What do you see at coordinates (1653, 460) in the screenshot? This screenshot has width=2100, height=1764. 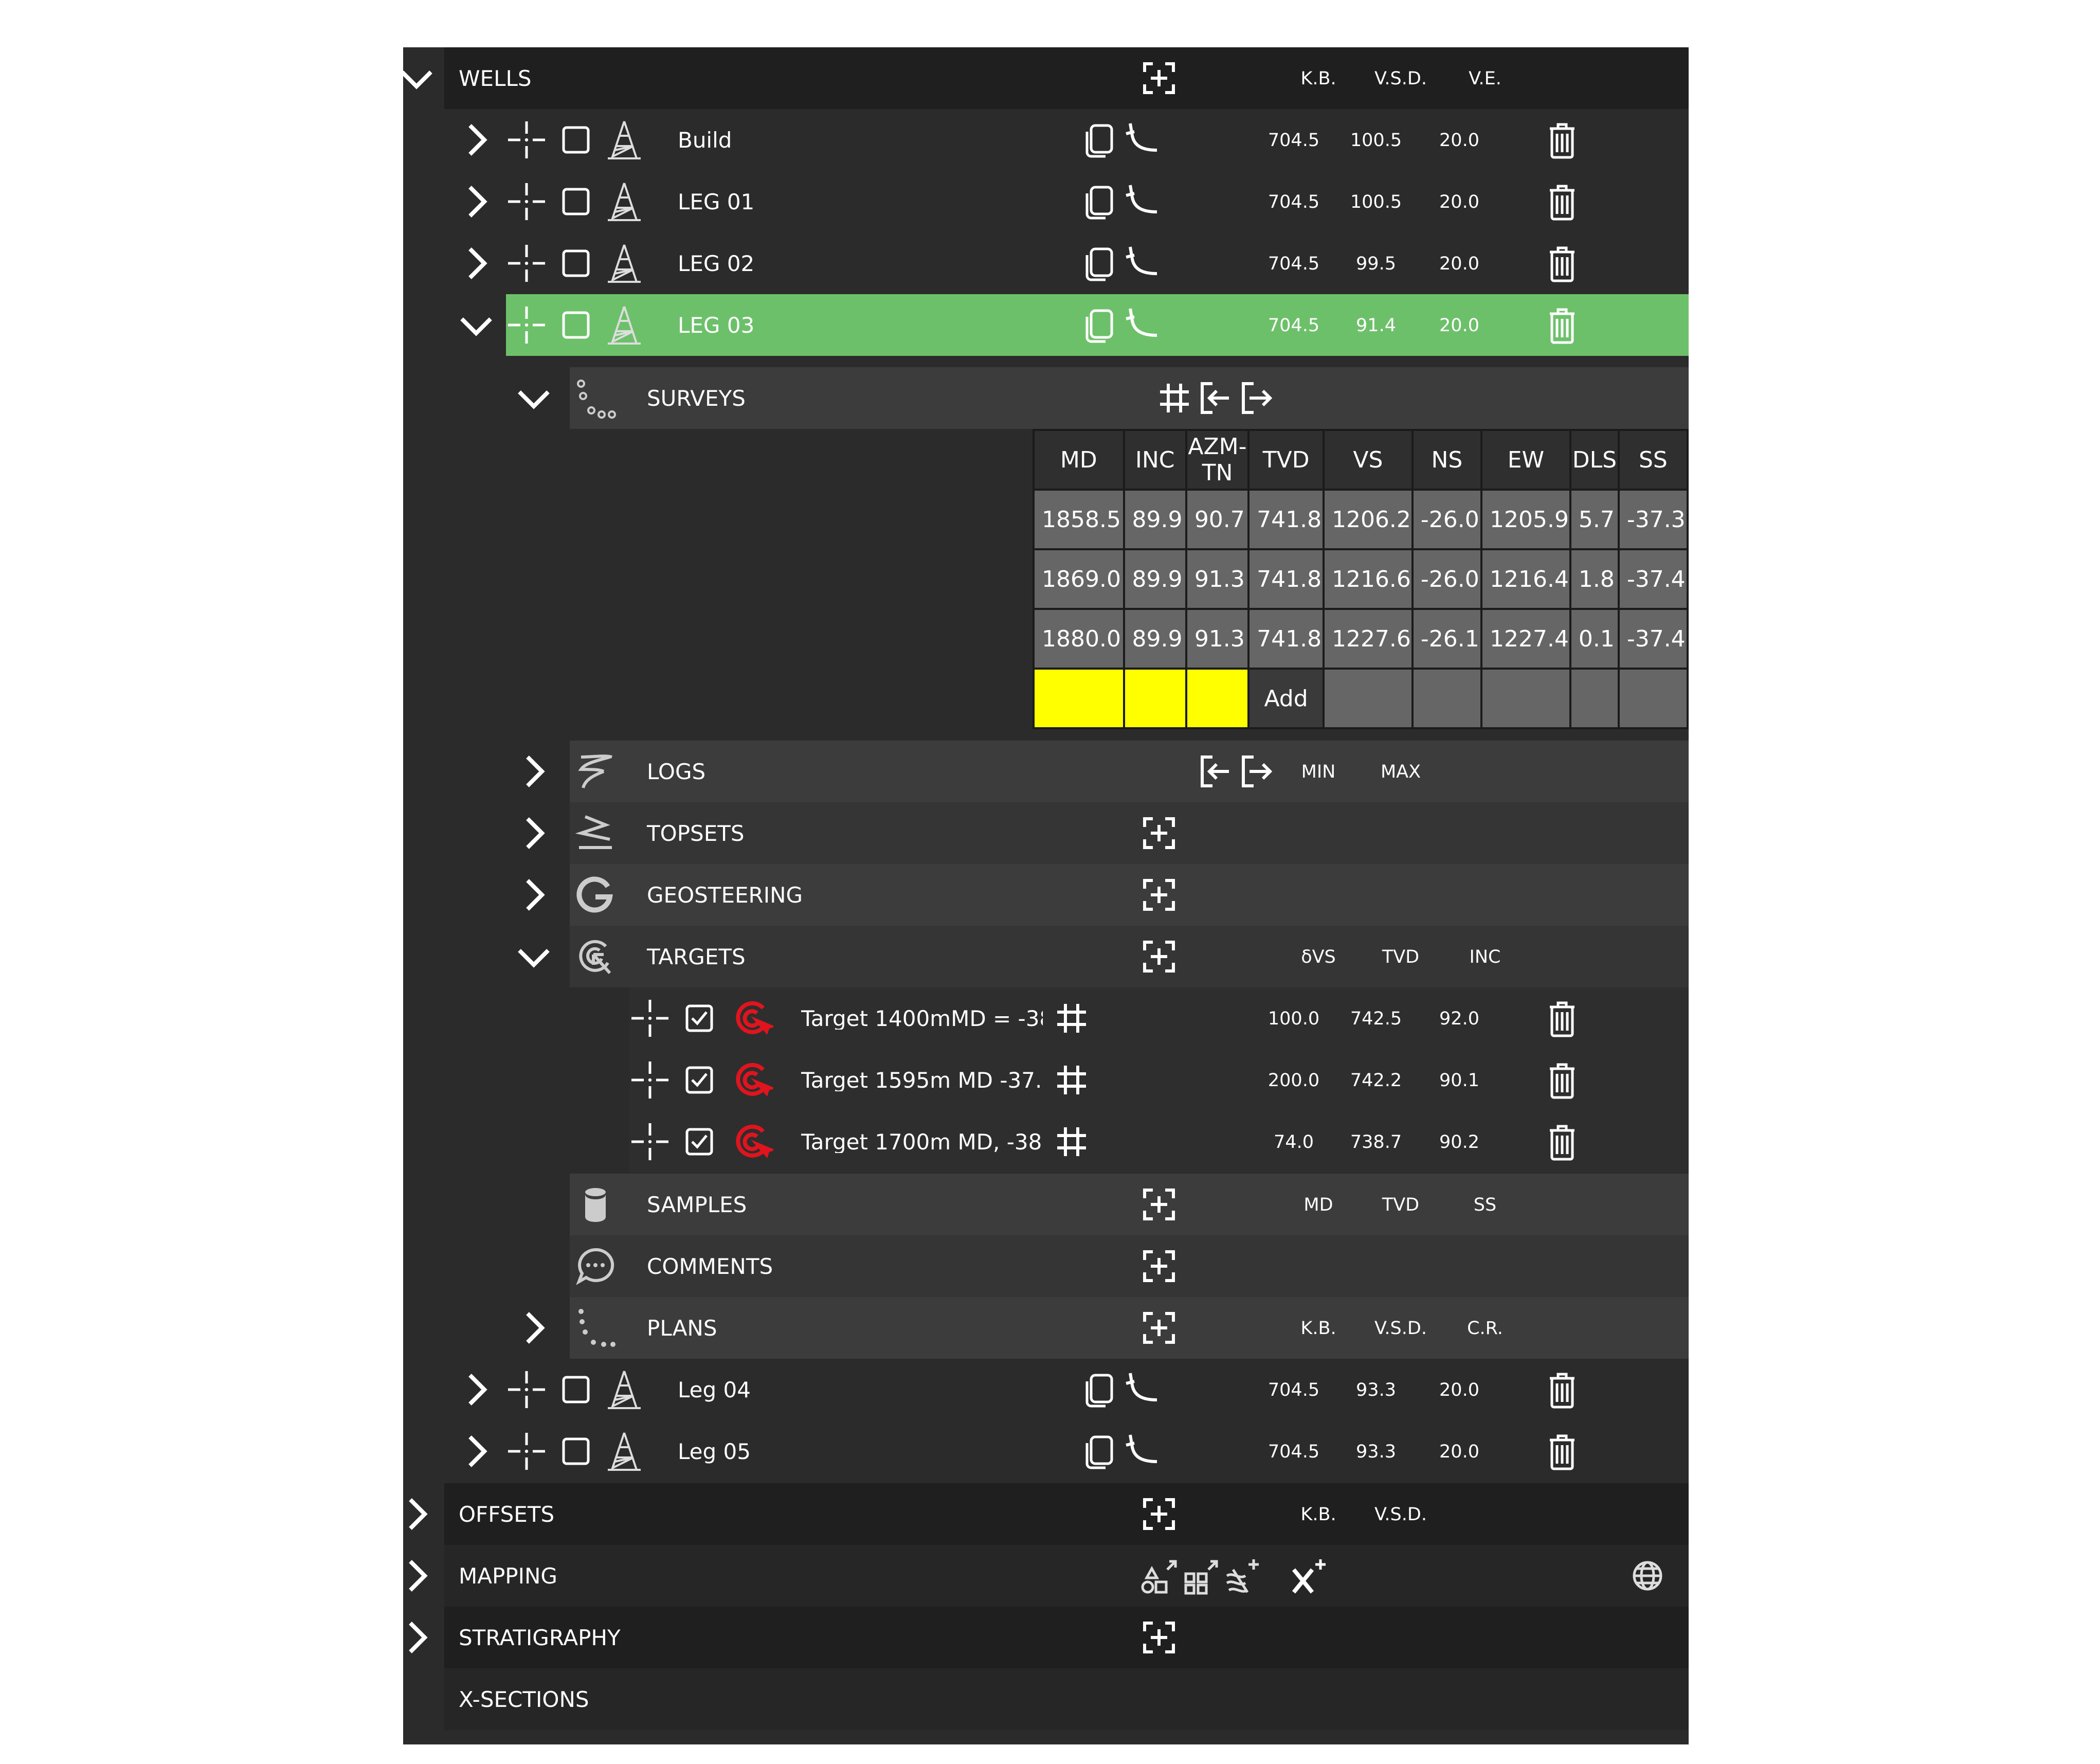 I see `col-ss: SS` at bounding box center [1653, 460].